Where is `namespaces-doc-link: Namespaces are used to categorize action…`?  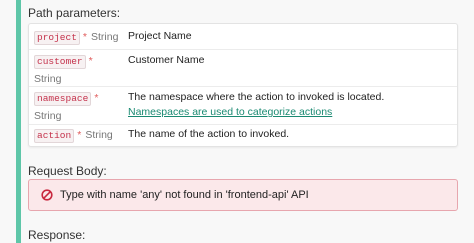 namespaces-doc-link: Namespaces are used to categorize action… is located at coordinates (230, 112).